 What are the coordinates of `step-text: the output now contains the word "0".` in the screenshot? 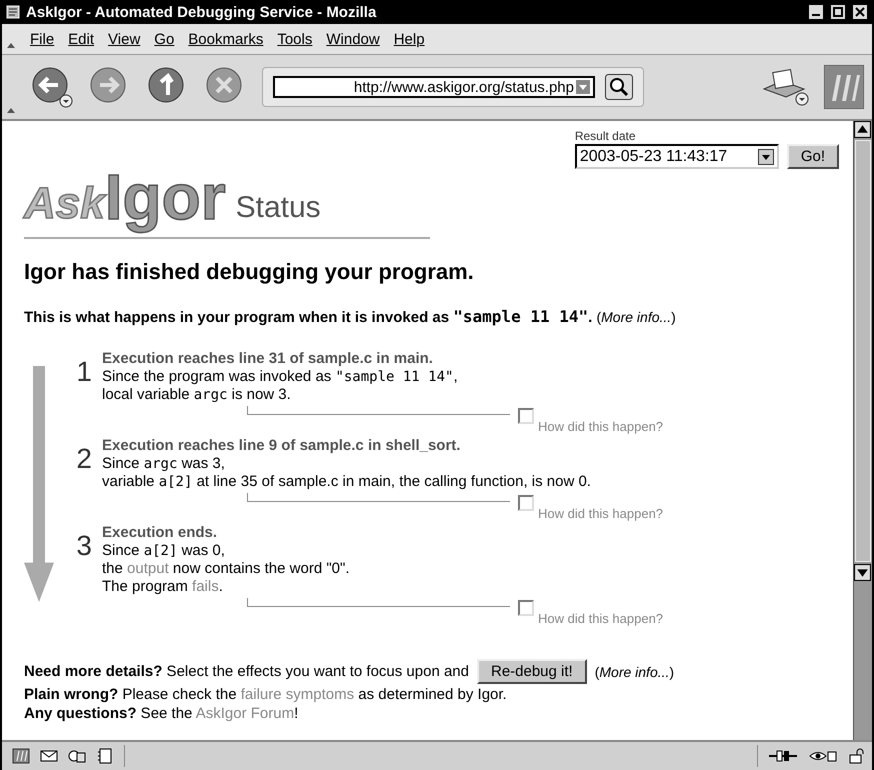 It's located at (226, 569).